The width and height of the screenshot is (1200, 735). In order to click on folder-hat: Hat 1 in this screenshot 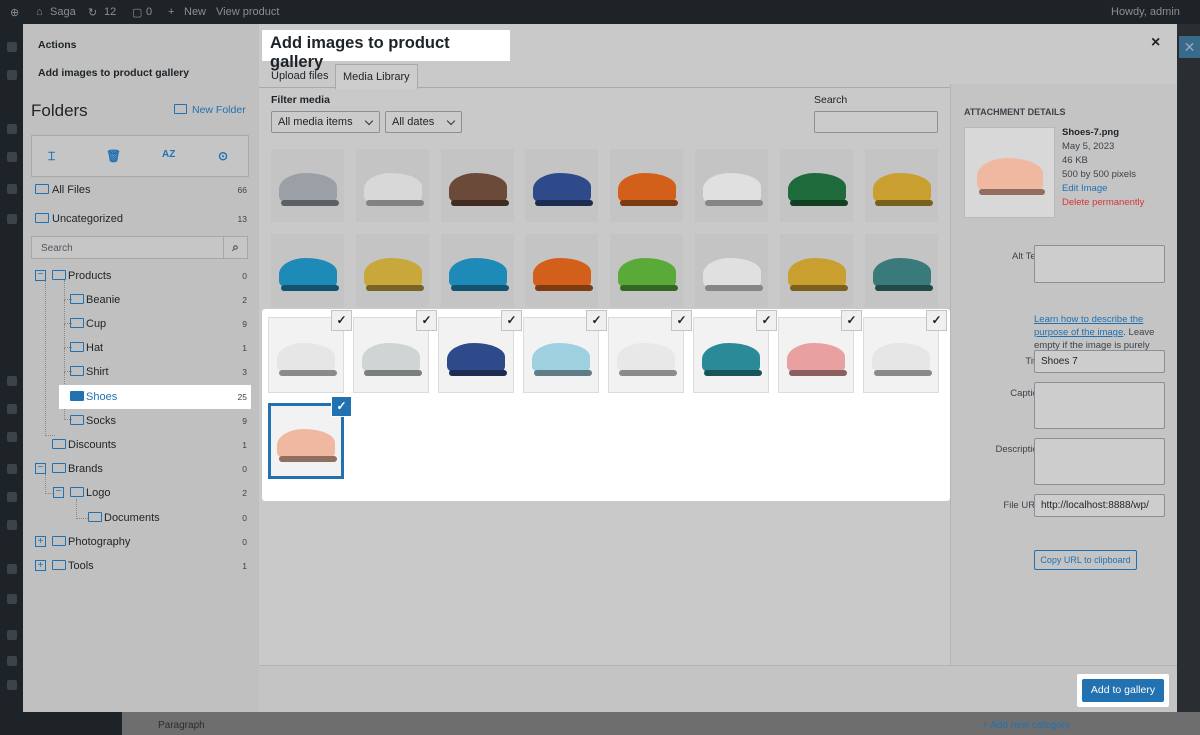, I will do `click(158, 349)`.